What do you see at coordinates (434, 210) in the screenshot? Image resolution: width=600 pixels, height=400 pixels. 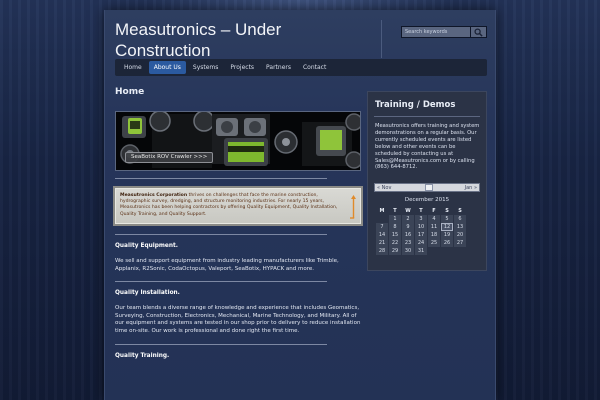 I see `weekday-label: F` at bounding box center [434, 210].